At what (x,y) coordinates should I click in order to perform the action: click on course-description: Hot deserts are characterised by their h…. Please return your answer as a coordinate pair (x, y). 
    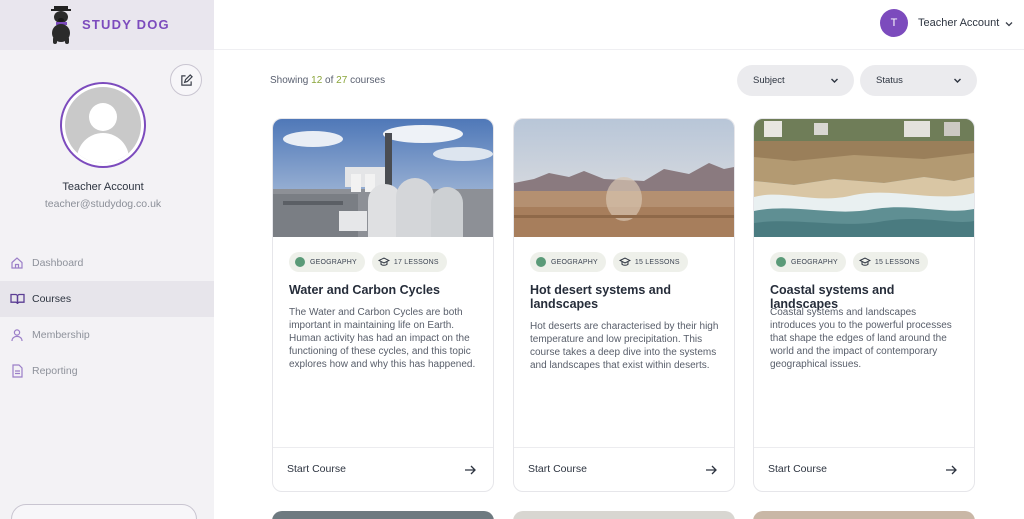
    Looking at the image, I should click on (624, 346).